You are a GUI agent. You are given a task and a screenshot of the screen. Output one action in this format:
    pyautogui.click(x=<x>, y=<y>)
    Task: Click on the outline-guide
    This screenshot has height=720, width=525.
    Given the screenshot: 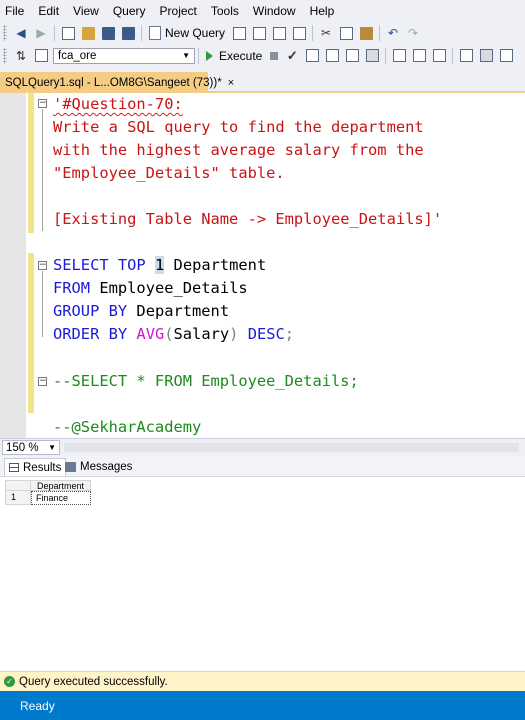 What is the action you would take?
    pyautogui.click(x=42, y=304)
    